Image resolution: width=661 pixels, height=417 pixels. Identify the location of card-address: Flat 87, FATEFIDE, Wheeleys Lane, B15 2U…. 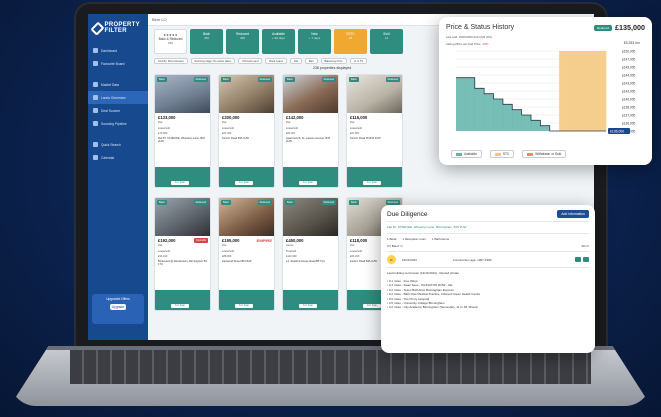
(181, 140).